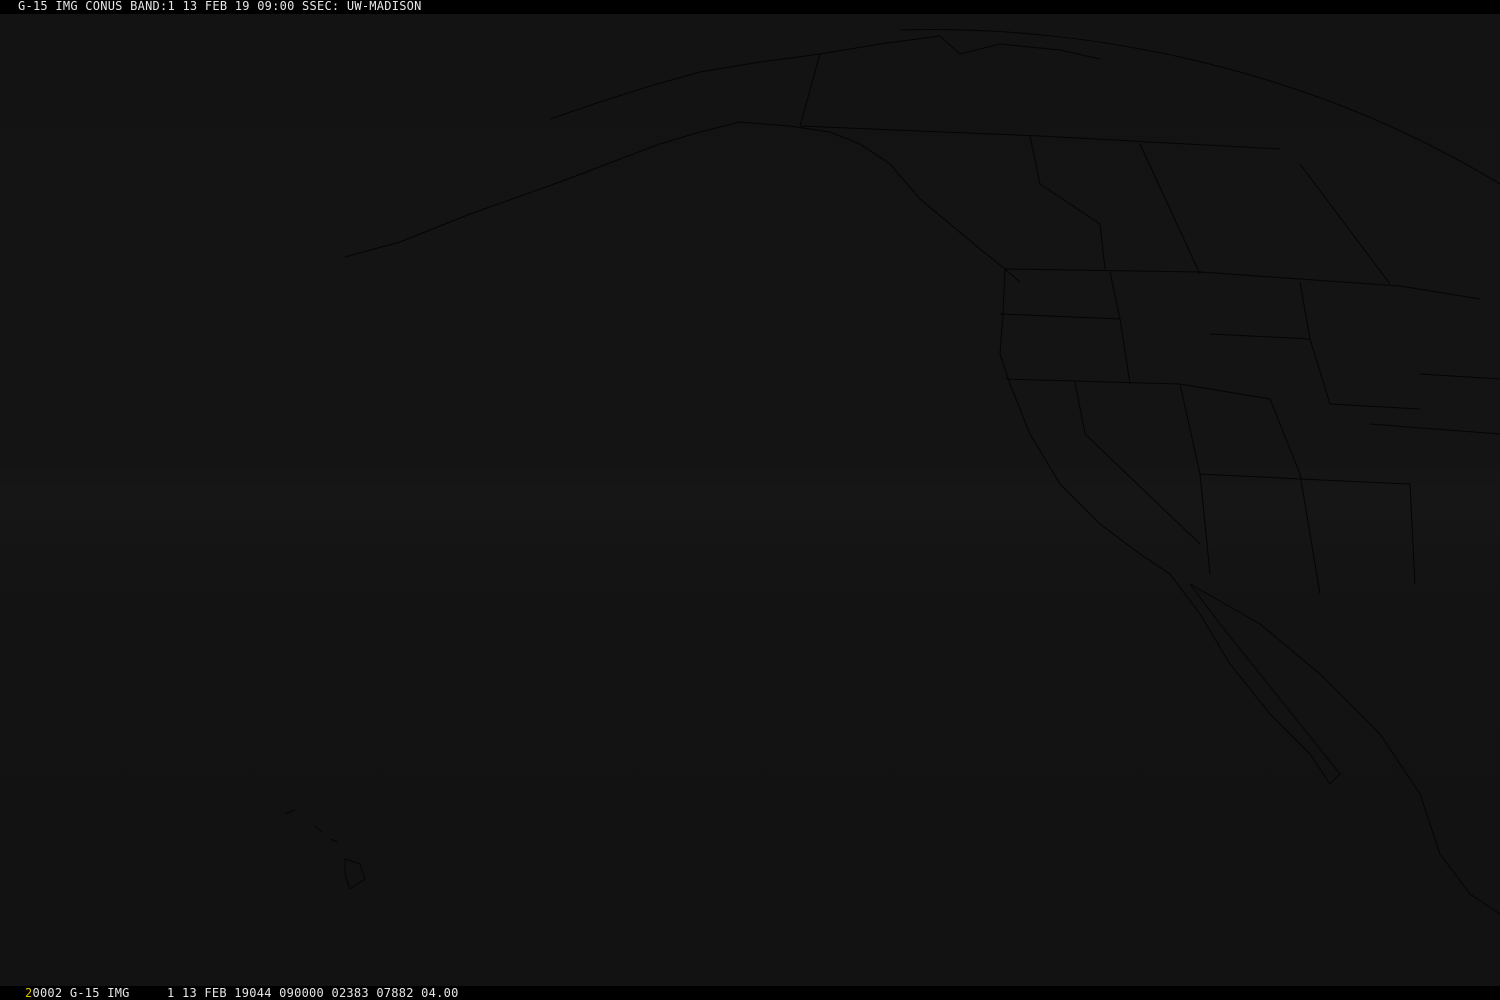  I want to click on baja-california, so click(1255, 679).